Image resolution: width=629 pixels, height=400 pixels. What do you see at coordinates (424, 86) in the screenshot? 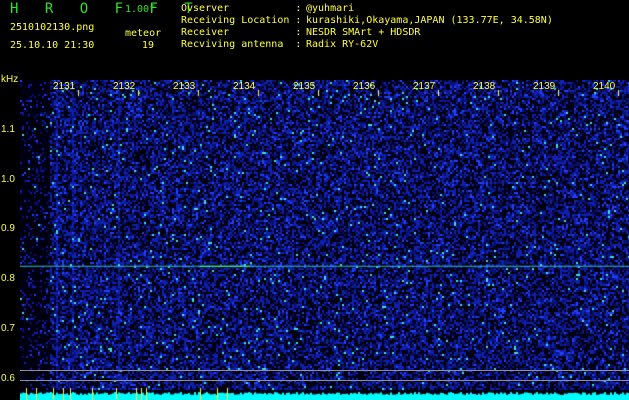
I see `x-tick-label: 2137` at bounding box center [424, 86].